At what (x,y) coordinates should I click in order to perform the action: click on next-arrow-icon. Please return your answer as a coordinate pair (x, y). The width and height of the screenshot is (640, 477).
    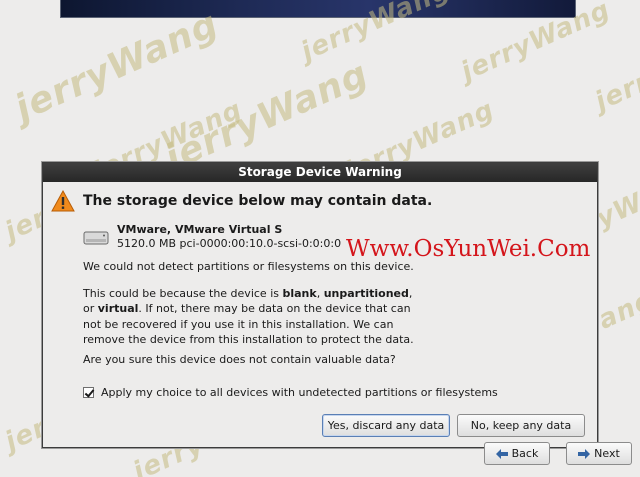
    Looking at the image, I should click on (584, 453).